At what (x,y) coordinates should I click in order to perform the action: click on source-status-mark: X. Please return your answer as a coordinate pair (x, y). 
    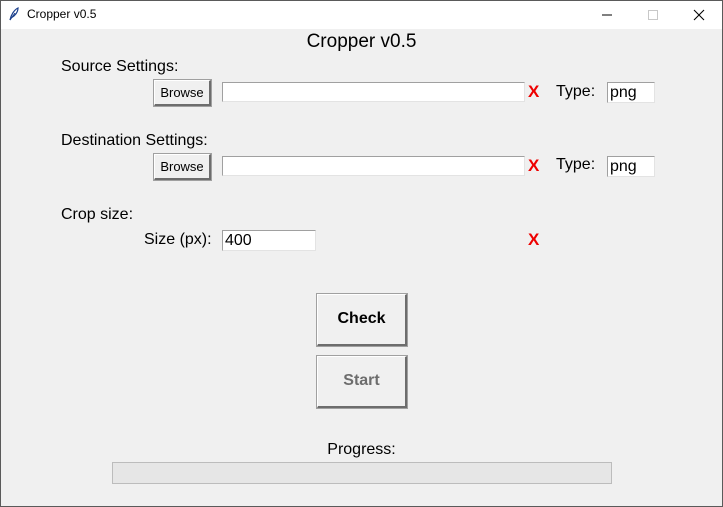
    Looking at the image, I should click on (534, 91).